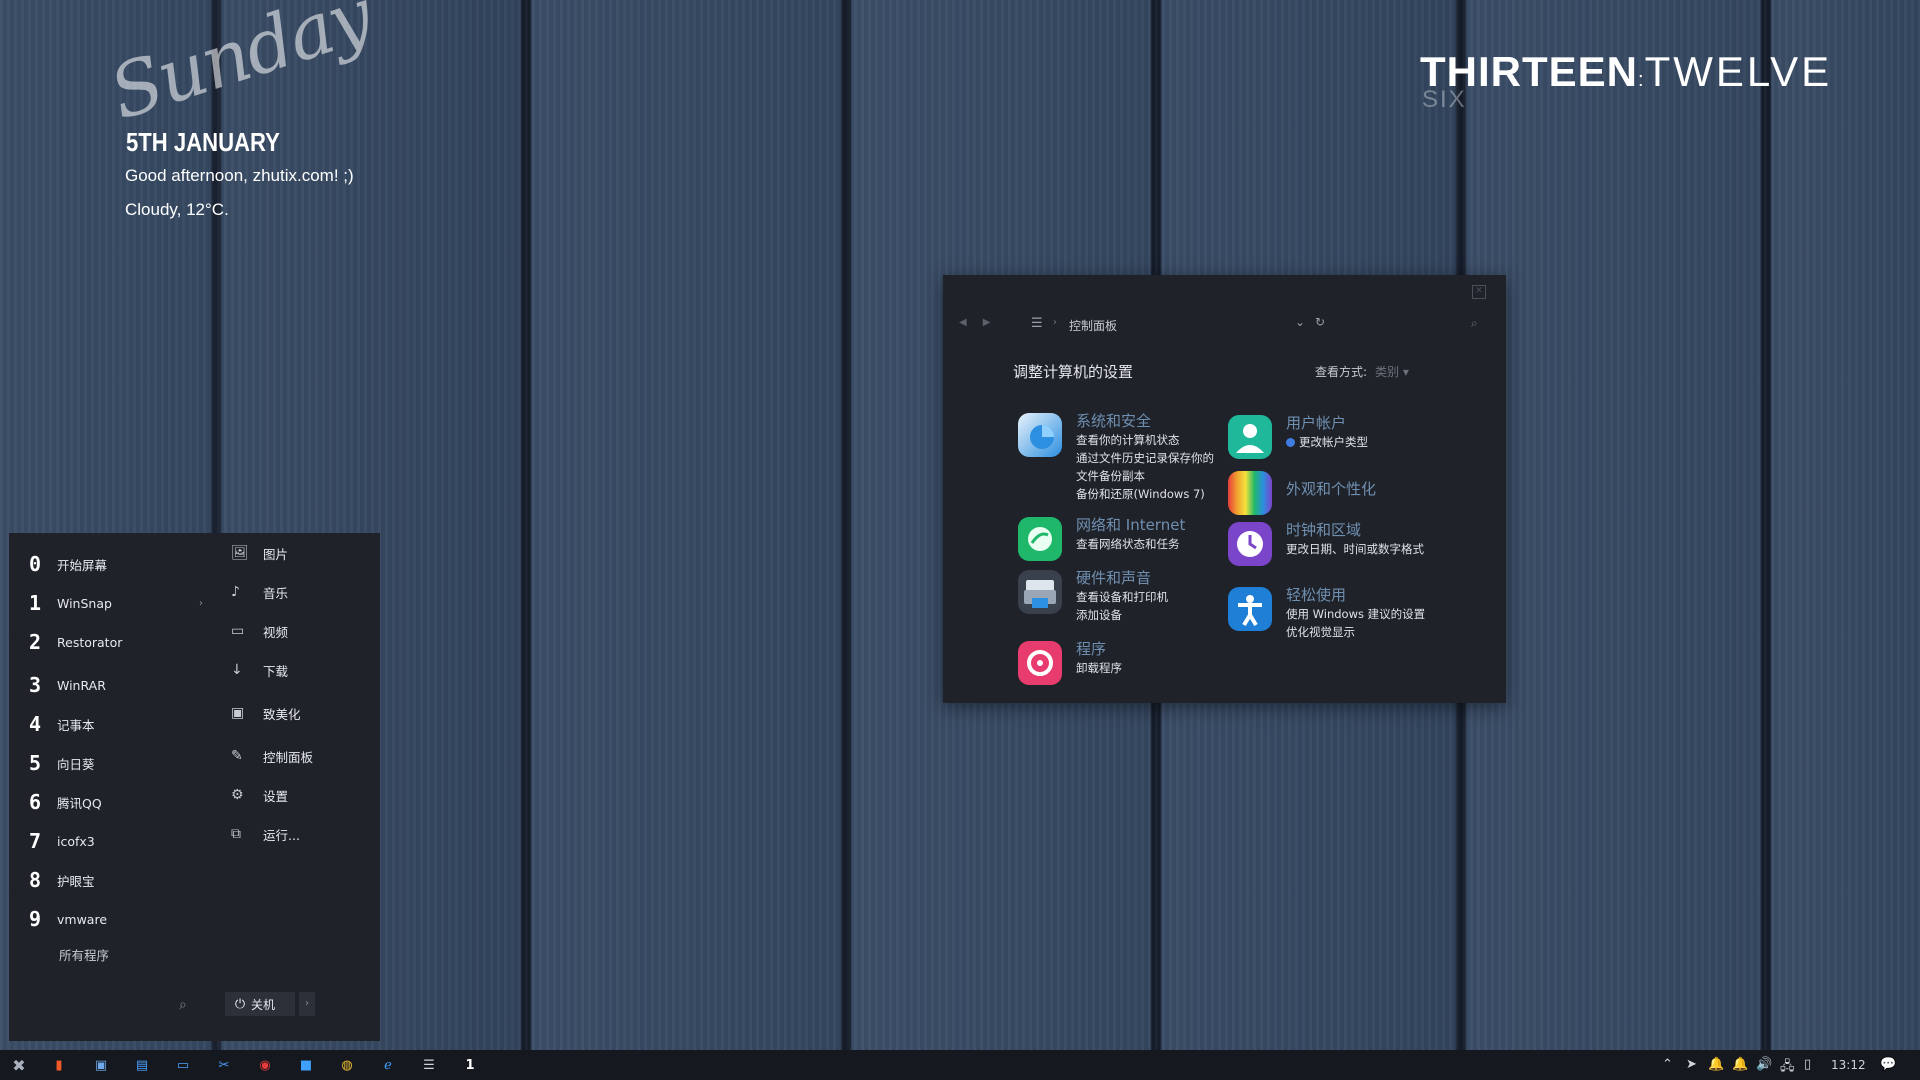 Image resolution: width=1920 pixels, height=1080 pixels. I want to click on app-name: 腾讯QQ, so click(79, 803).